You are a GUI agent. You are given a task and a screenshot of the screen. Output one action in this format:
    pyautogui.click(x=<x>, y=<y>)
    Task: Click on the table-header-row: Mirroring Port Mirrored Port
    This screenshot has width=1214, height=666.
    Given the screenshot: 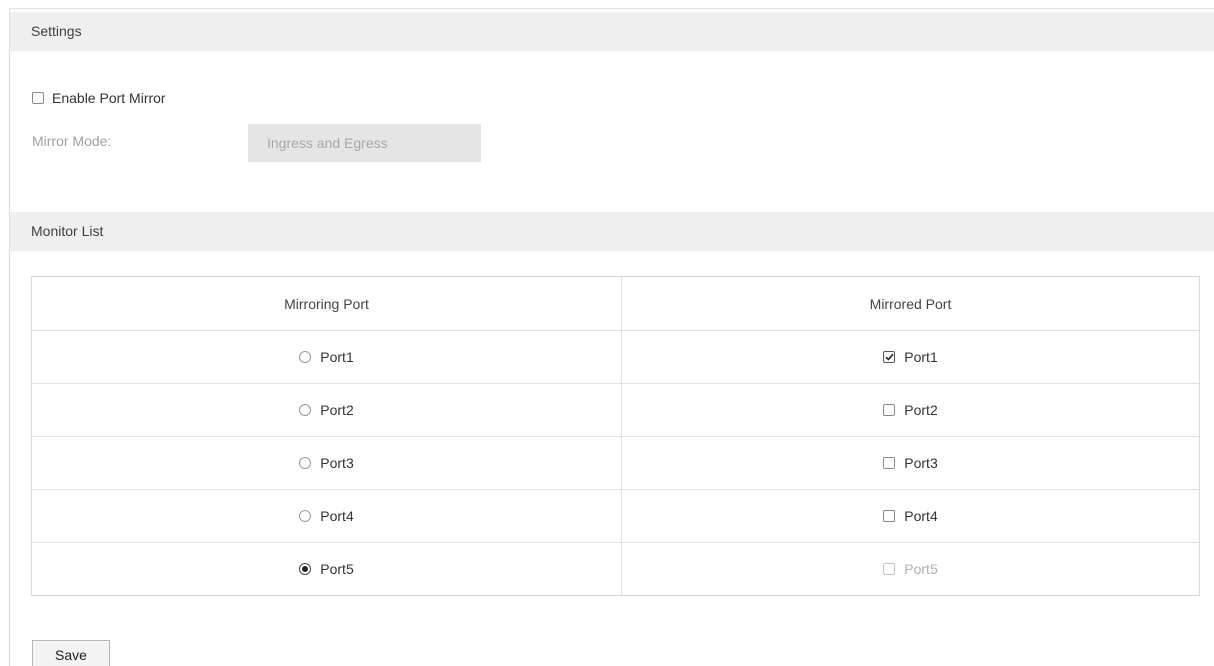 What is the action you would take?
    pyautogui.click(x=615, y=304)
    